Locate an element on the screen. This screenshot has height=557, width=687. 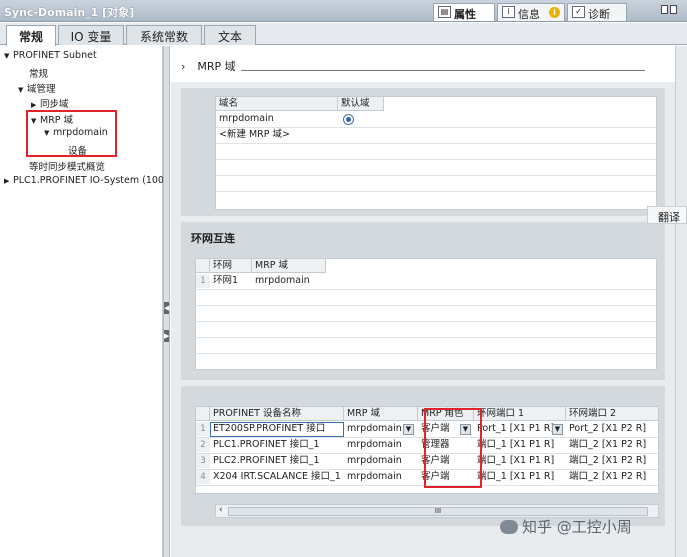
row-number: 3 is located at coordinates (203, 461).